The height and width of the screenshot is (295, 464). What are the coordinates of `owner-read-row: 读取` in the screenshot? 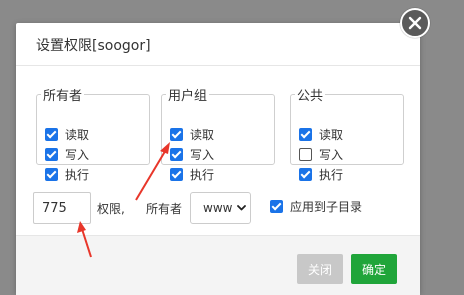 It's located at (67, 134).